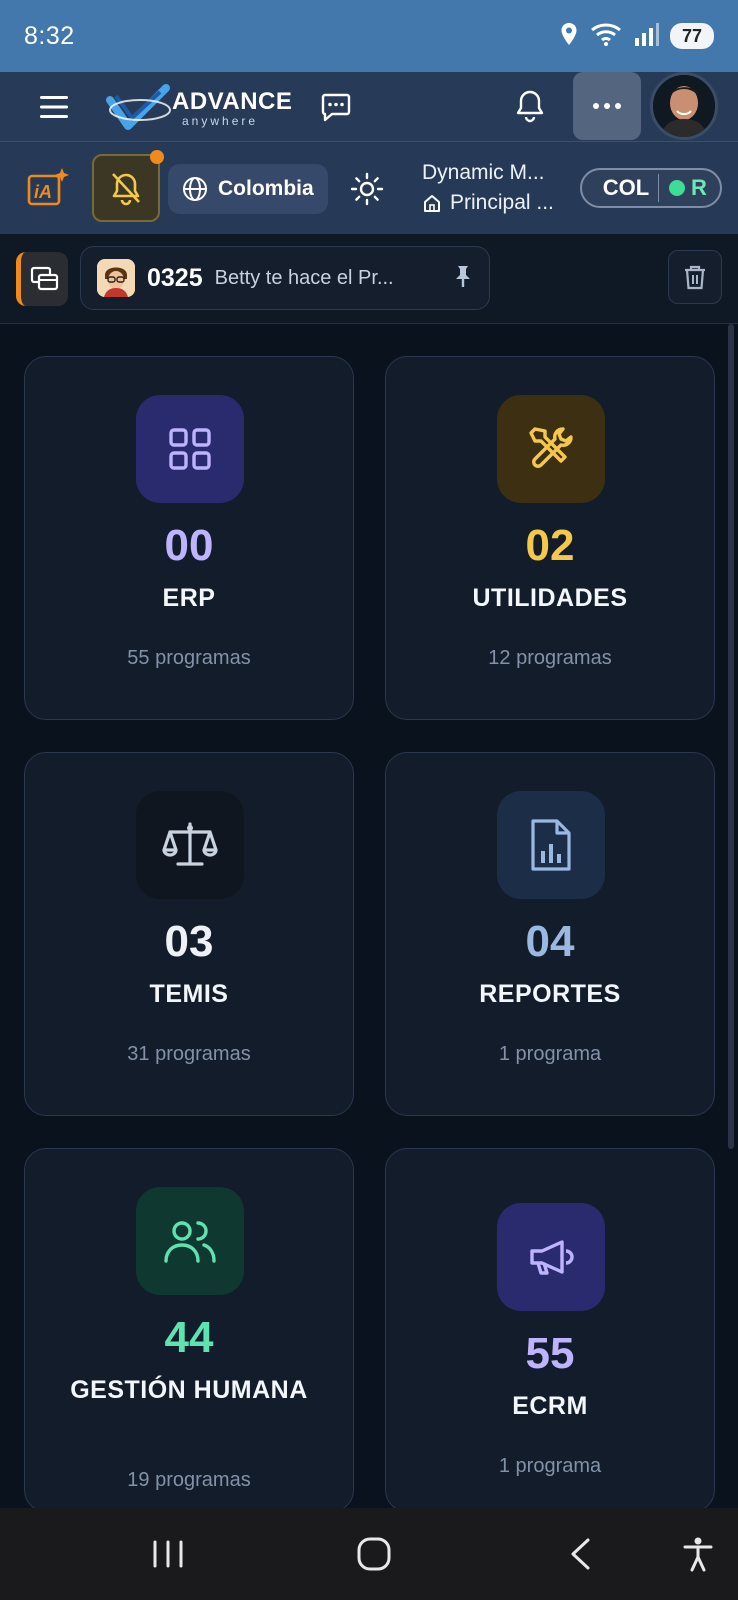  I want to click on alert-badge-dot, so click(157, 157).